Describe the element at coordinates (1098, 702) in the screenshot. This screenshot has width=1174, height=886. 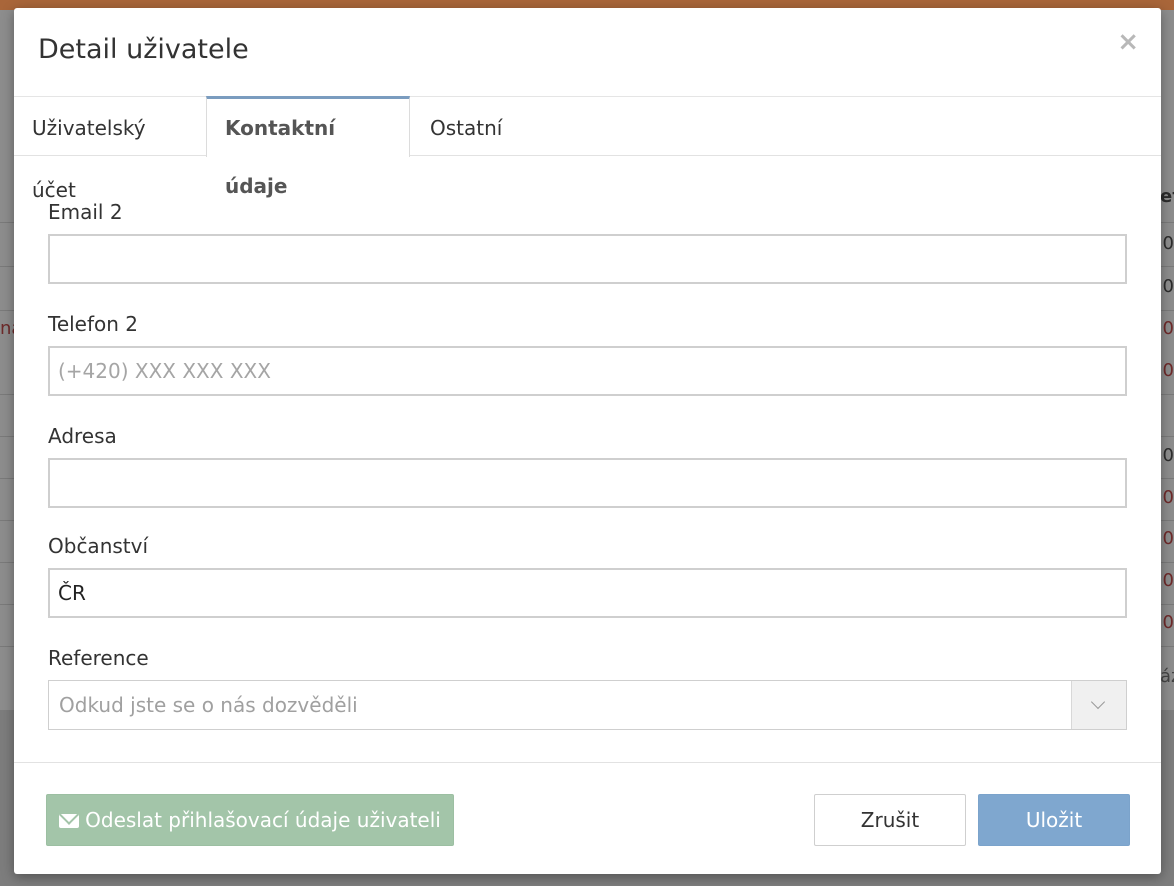
I see `chevron-down-icon` at that location.